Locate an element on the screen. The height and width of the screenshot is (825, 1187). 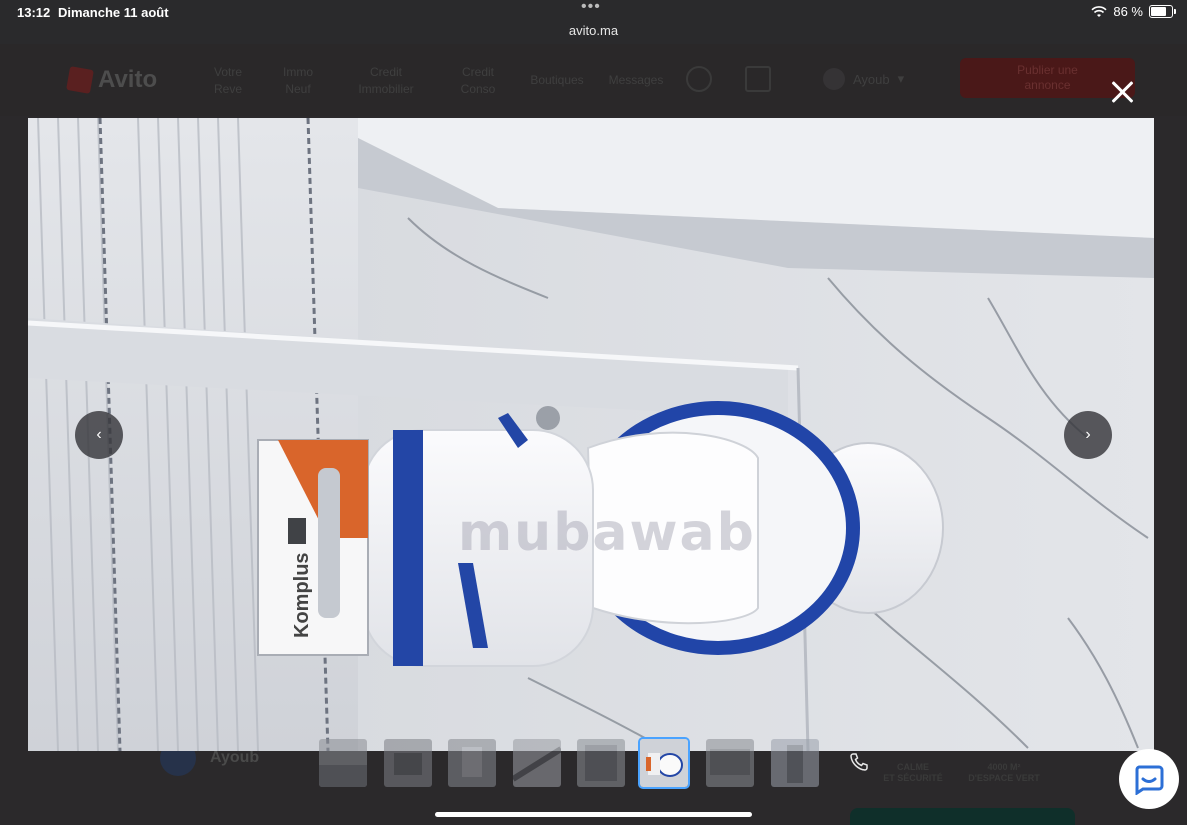
status-bar: 13:12 Dimanche 11 août ••• avito.ma 86 % is located at coordinates (593, 22).